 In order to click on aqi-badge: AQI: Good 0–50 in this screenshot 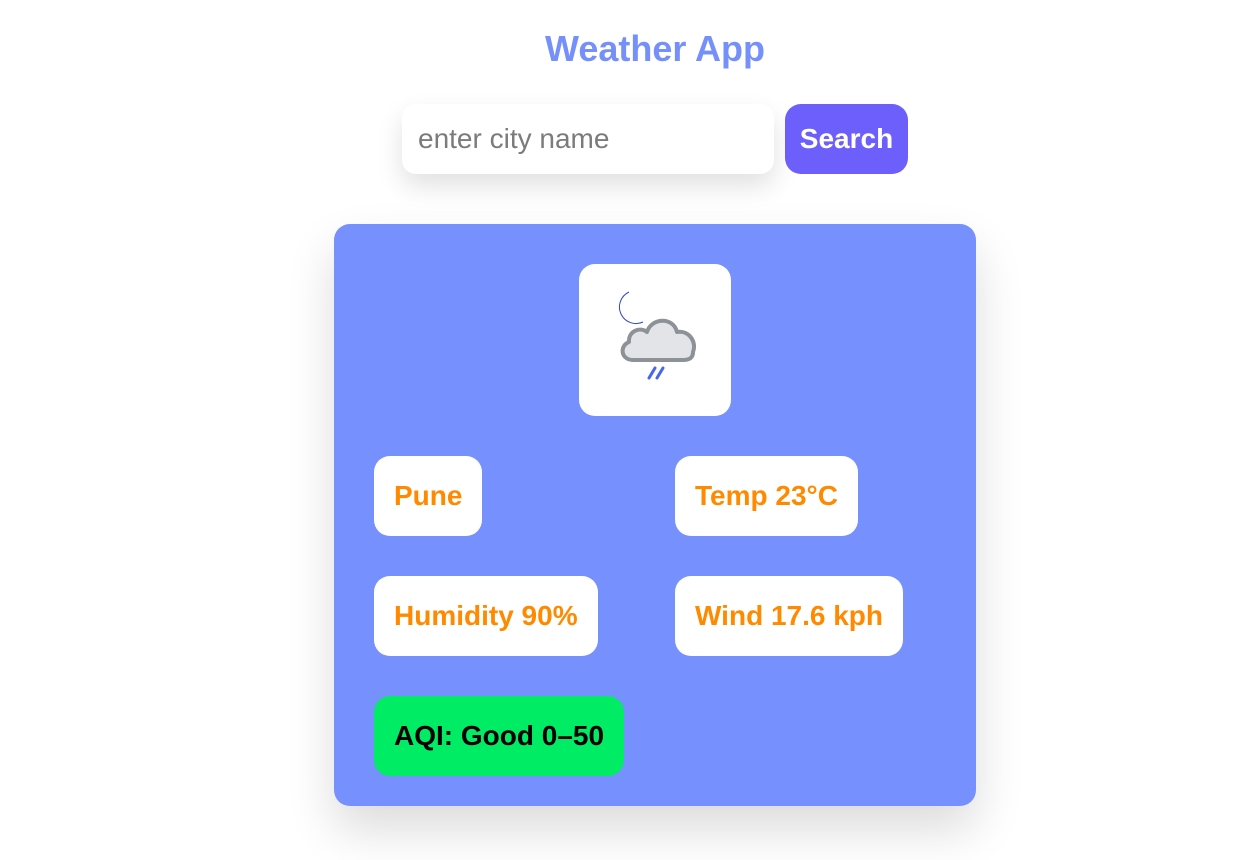, I will do `click(499, 736)`.